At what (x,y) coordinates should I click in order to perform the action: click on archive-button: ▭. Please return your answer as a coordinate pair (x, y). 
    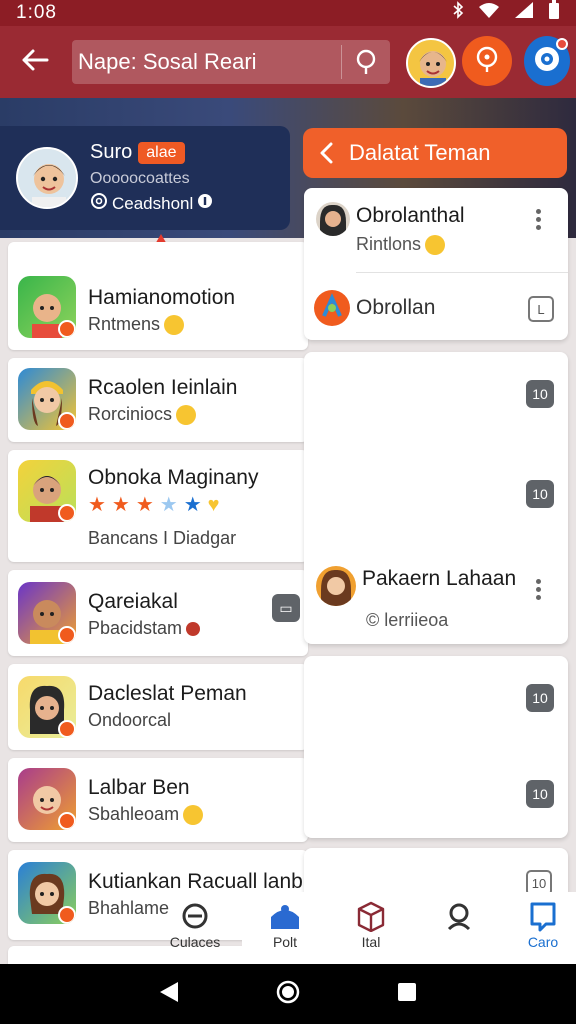
    Looking at the image, I should click on (286, 608).